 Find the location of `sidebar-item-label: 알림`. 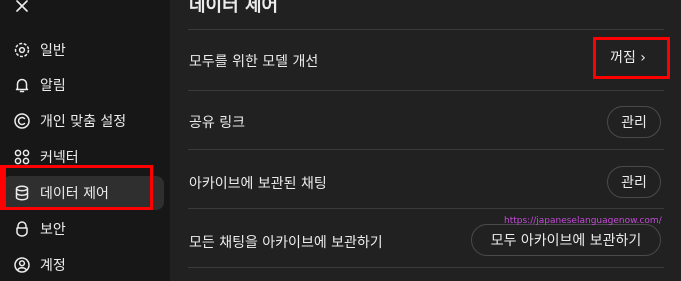

sidebar-item-label: 알림 is located at coordinates (53, 86).